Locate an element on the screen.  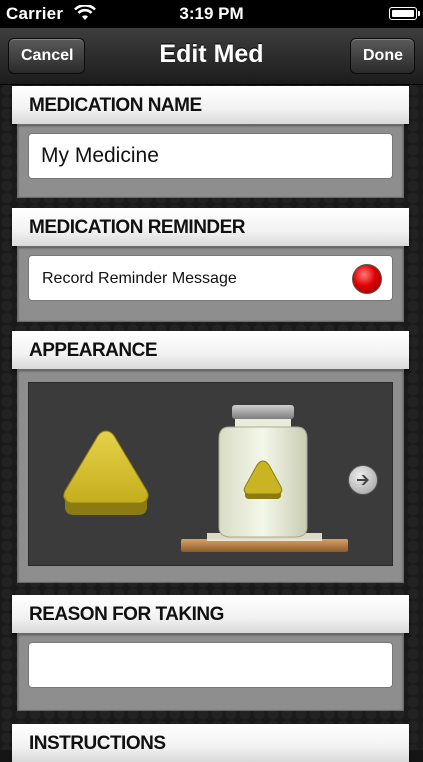
section-title: APPEARANCE is located at coordinates (93, 350).